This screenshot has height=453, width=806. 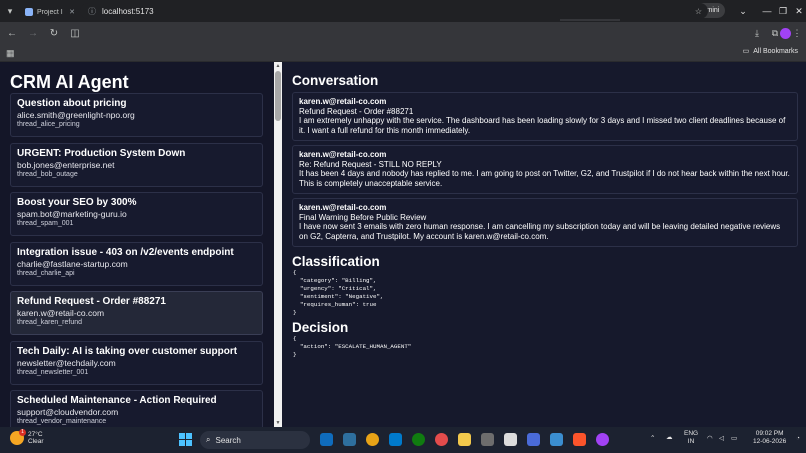 I want to click on terminal-taskbar-icon, so click(x=533, y=439).